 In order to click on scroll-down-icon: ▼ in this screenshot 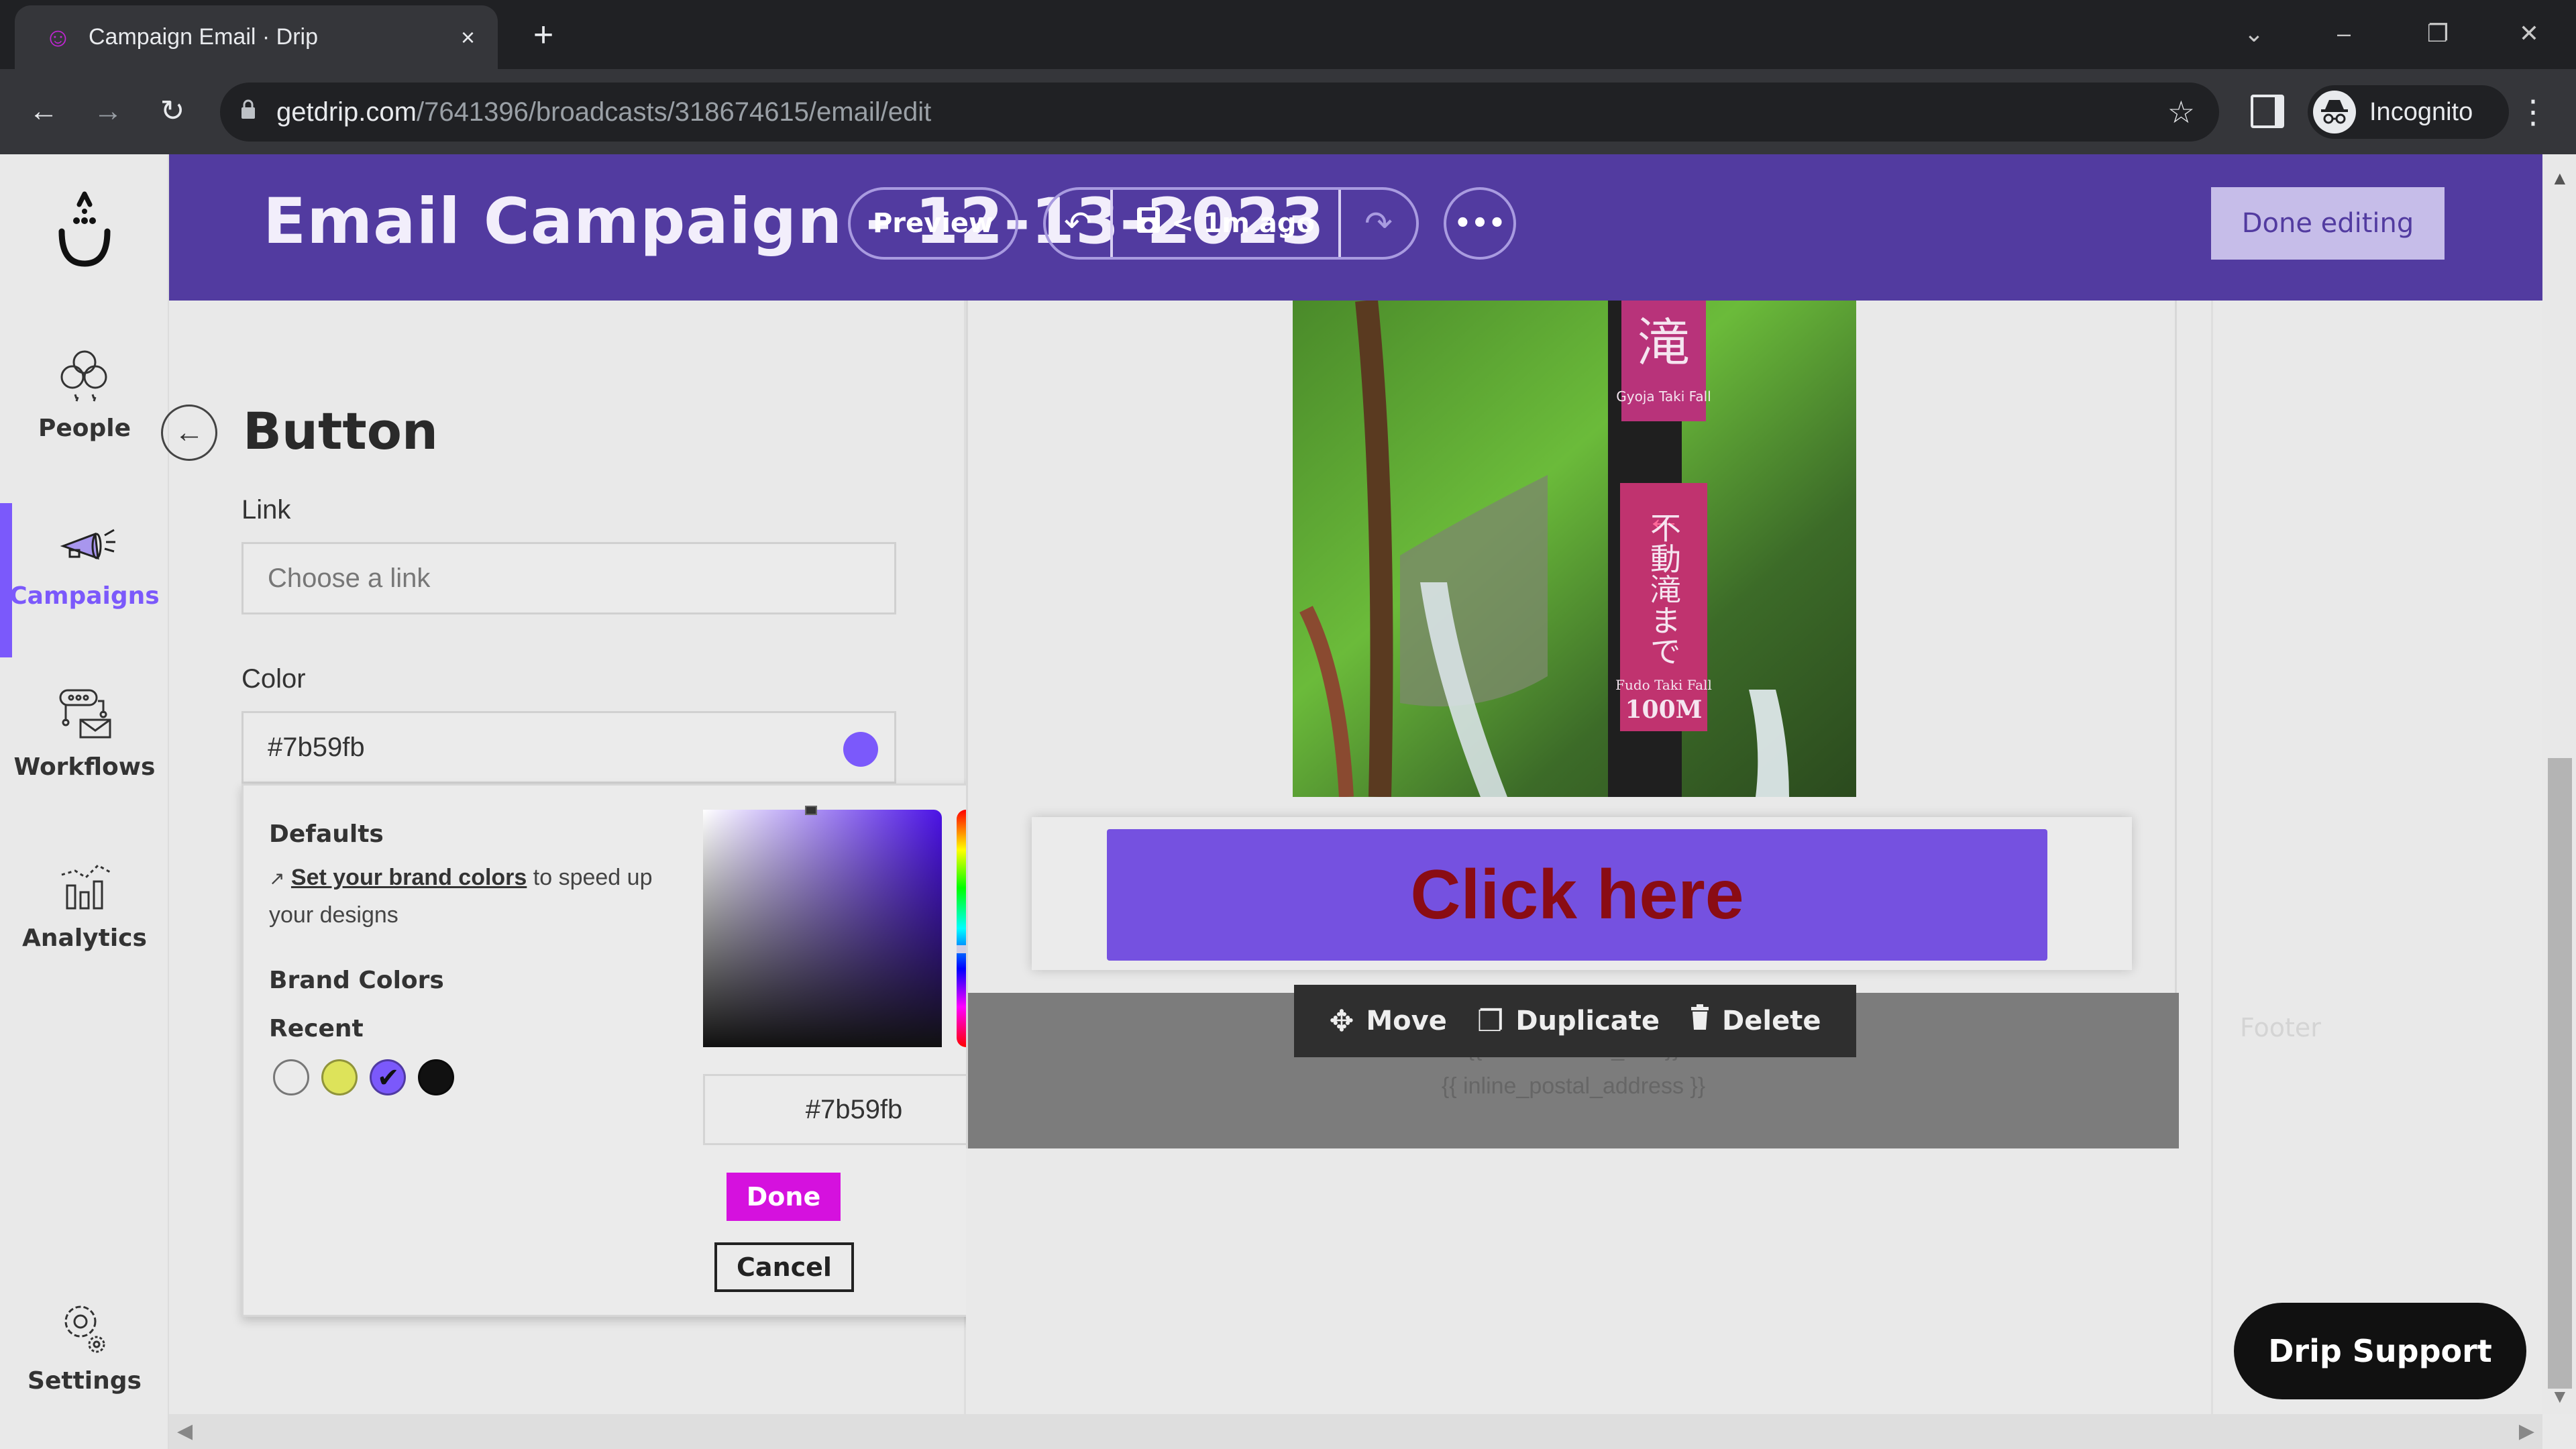, I will do `click(2560, 1396)`.